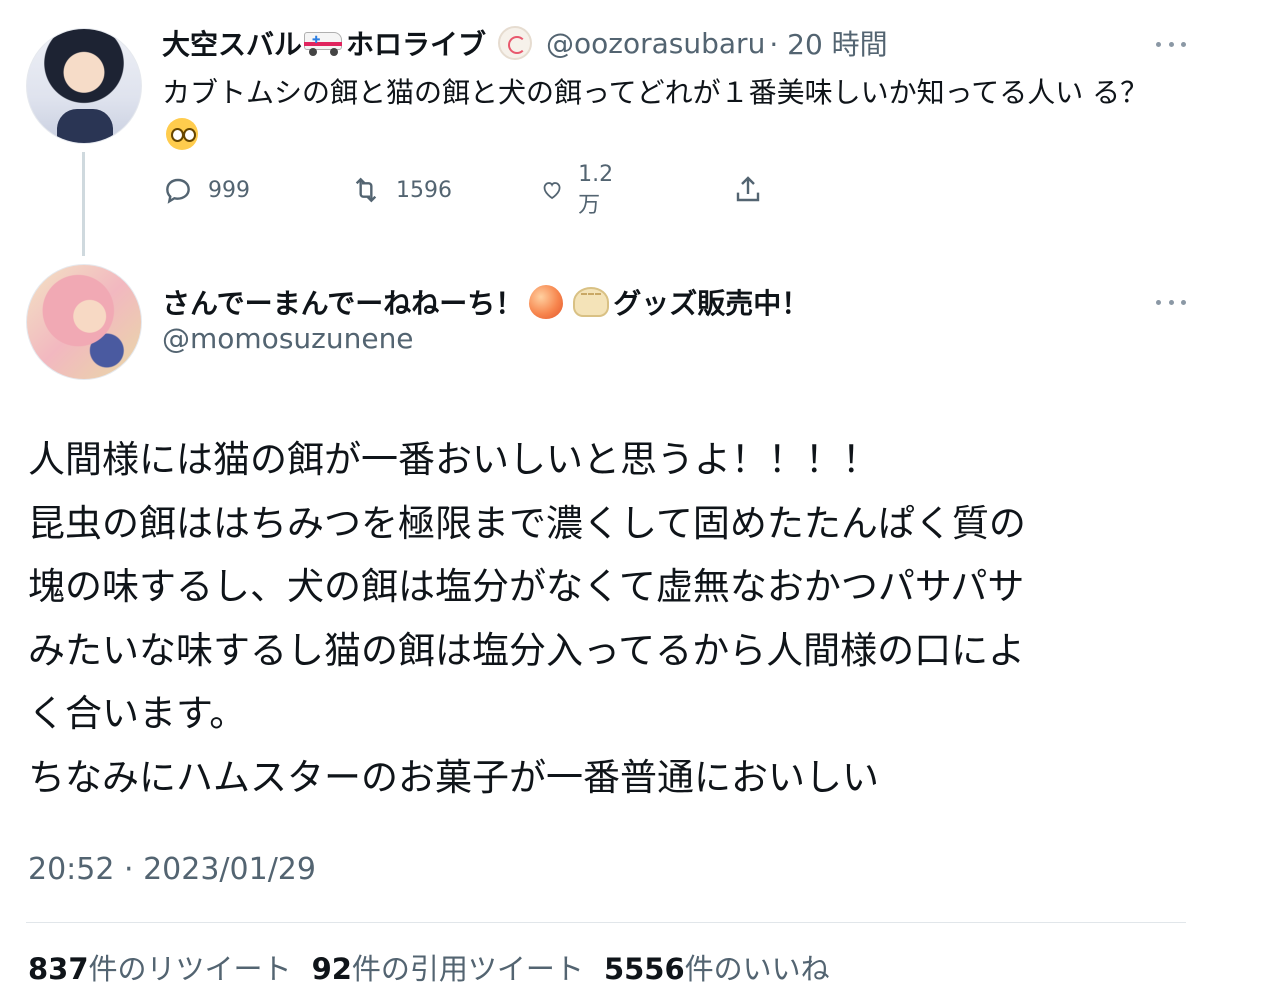 This screenshot has width=1280, height=1006. Describe the element at coordinates (591, 302) in the screenshot. I see `dumpling-icon` at that location.